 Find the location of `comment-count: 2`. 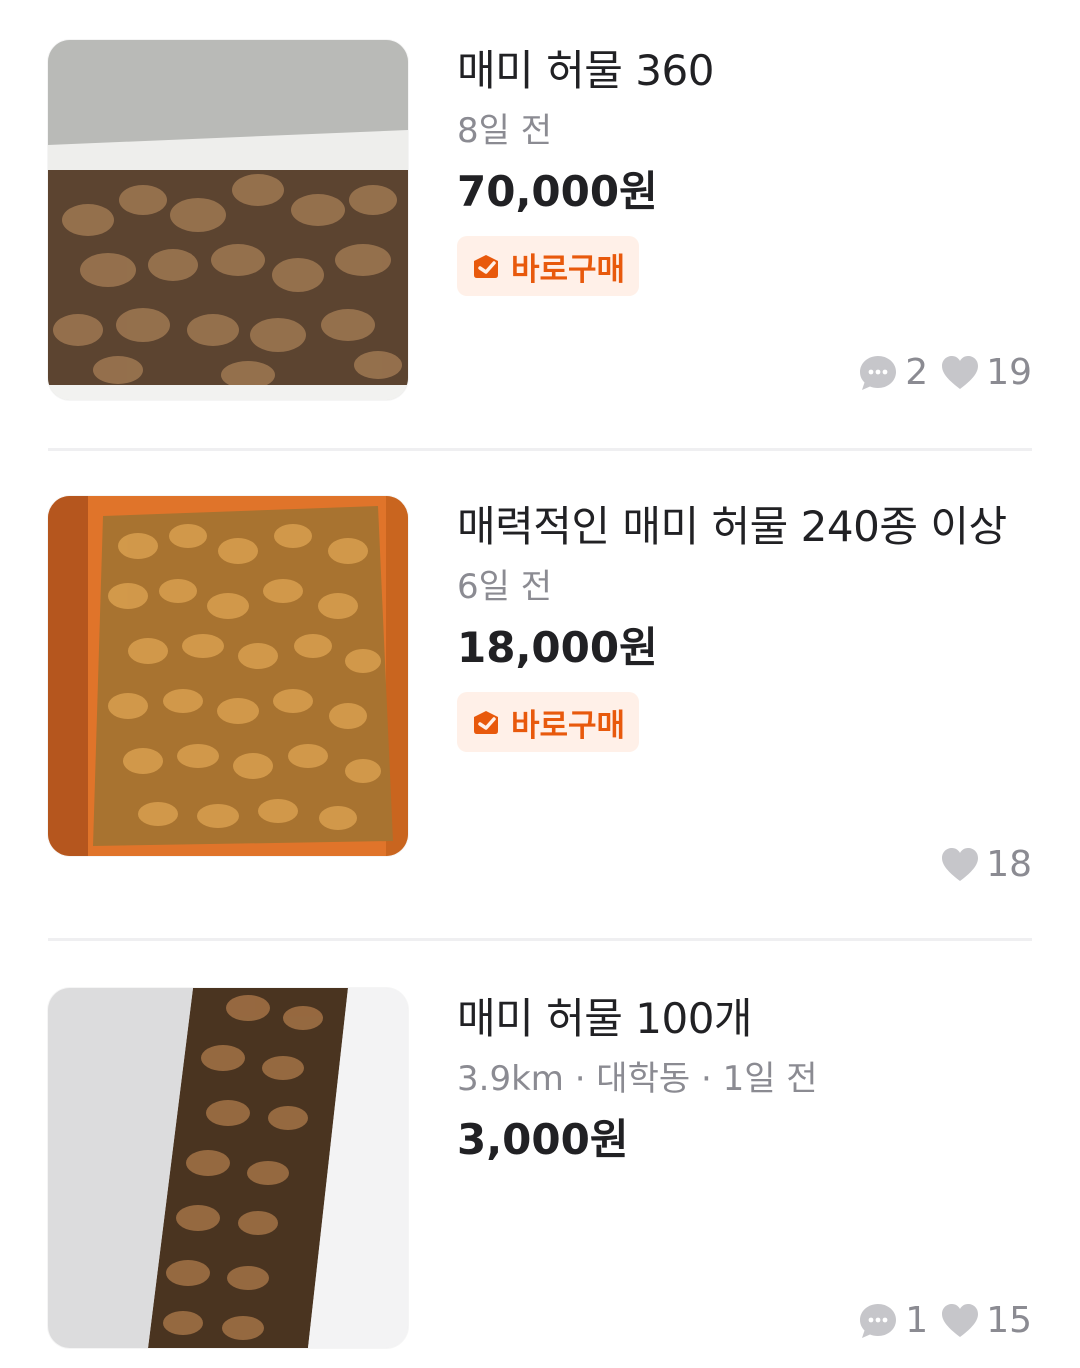

comment-count: 2 is located at coordinates (892, 372).